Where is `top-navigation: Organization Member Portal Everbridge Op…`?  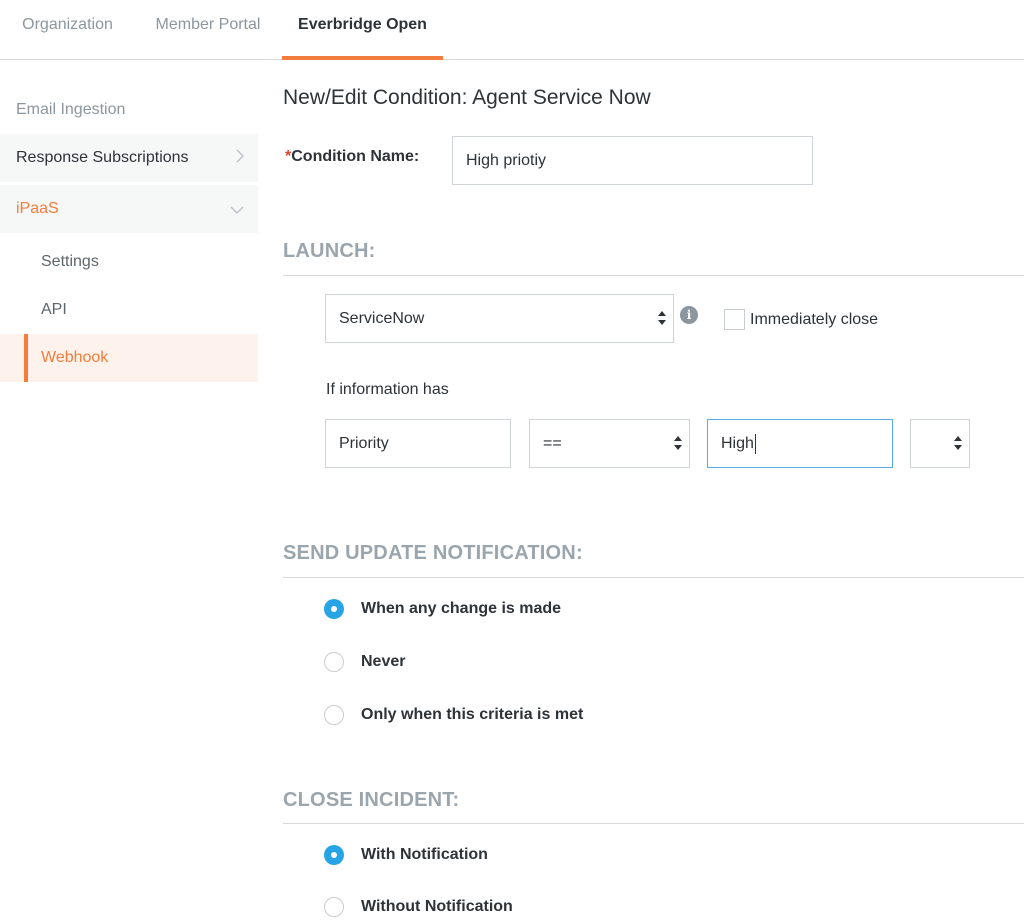
top-navigation: Organization Member Portal Everbridge Op… is located at coordinates (512, 30).